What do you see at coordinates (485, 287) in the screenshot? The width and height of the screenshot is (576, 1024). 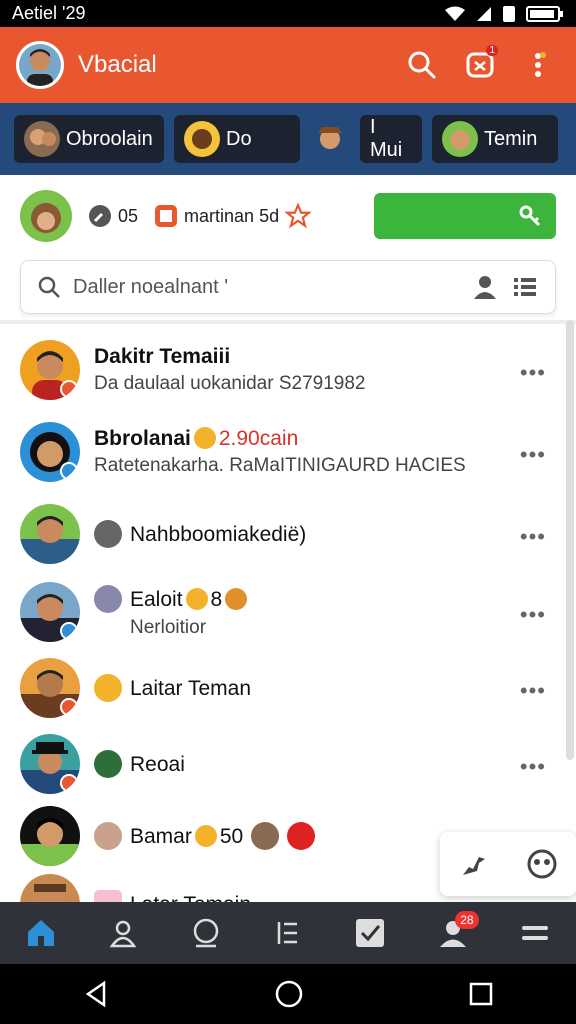 I see `person-icon` at bounding box center [485, 287].